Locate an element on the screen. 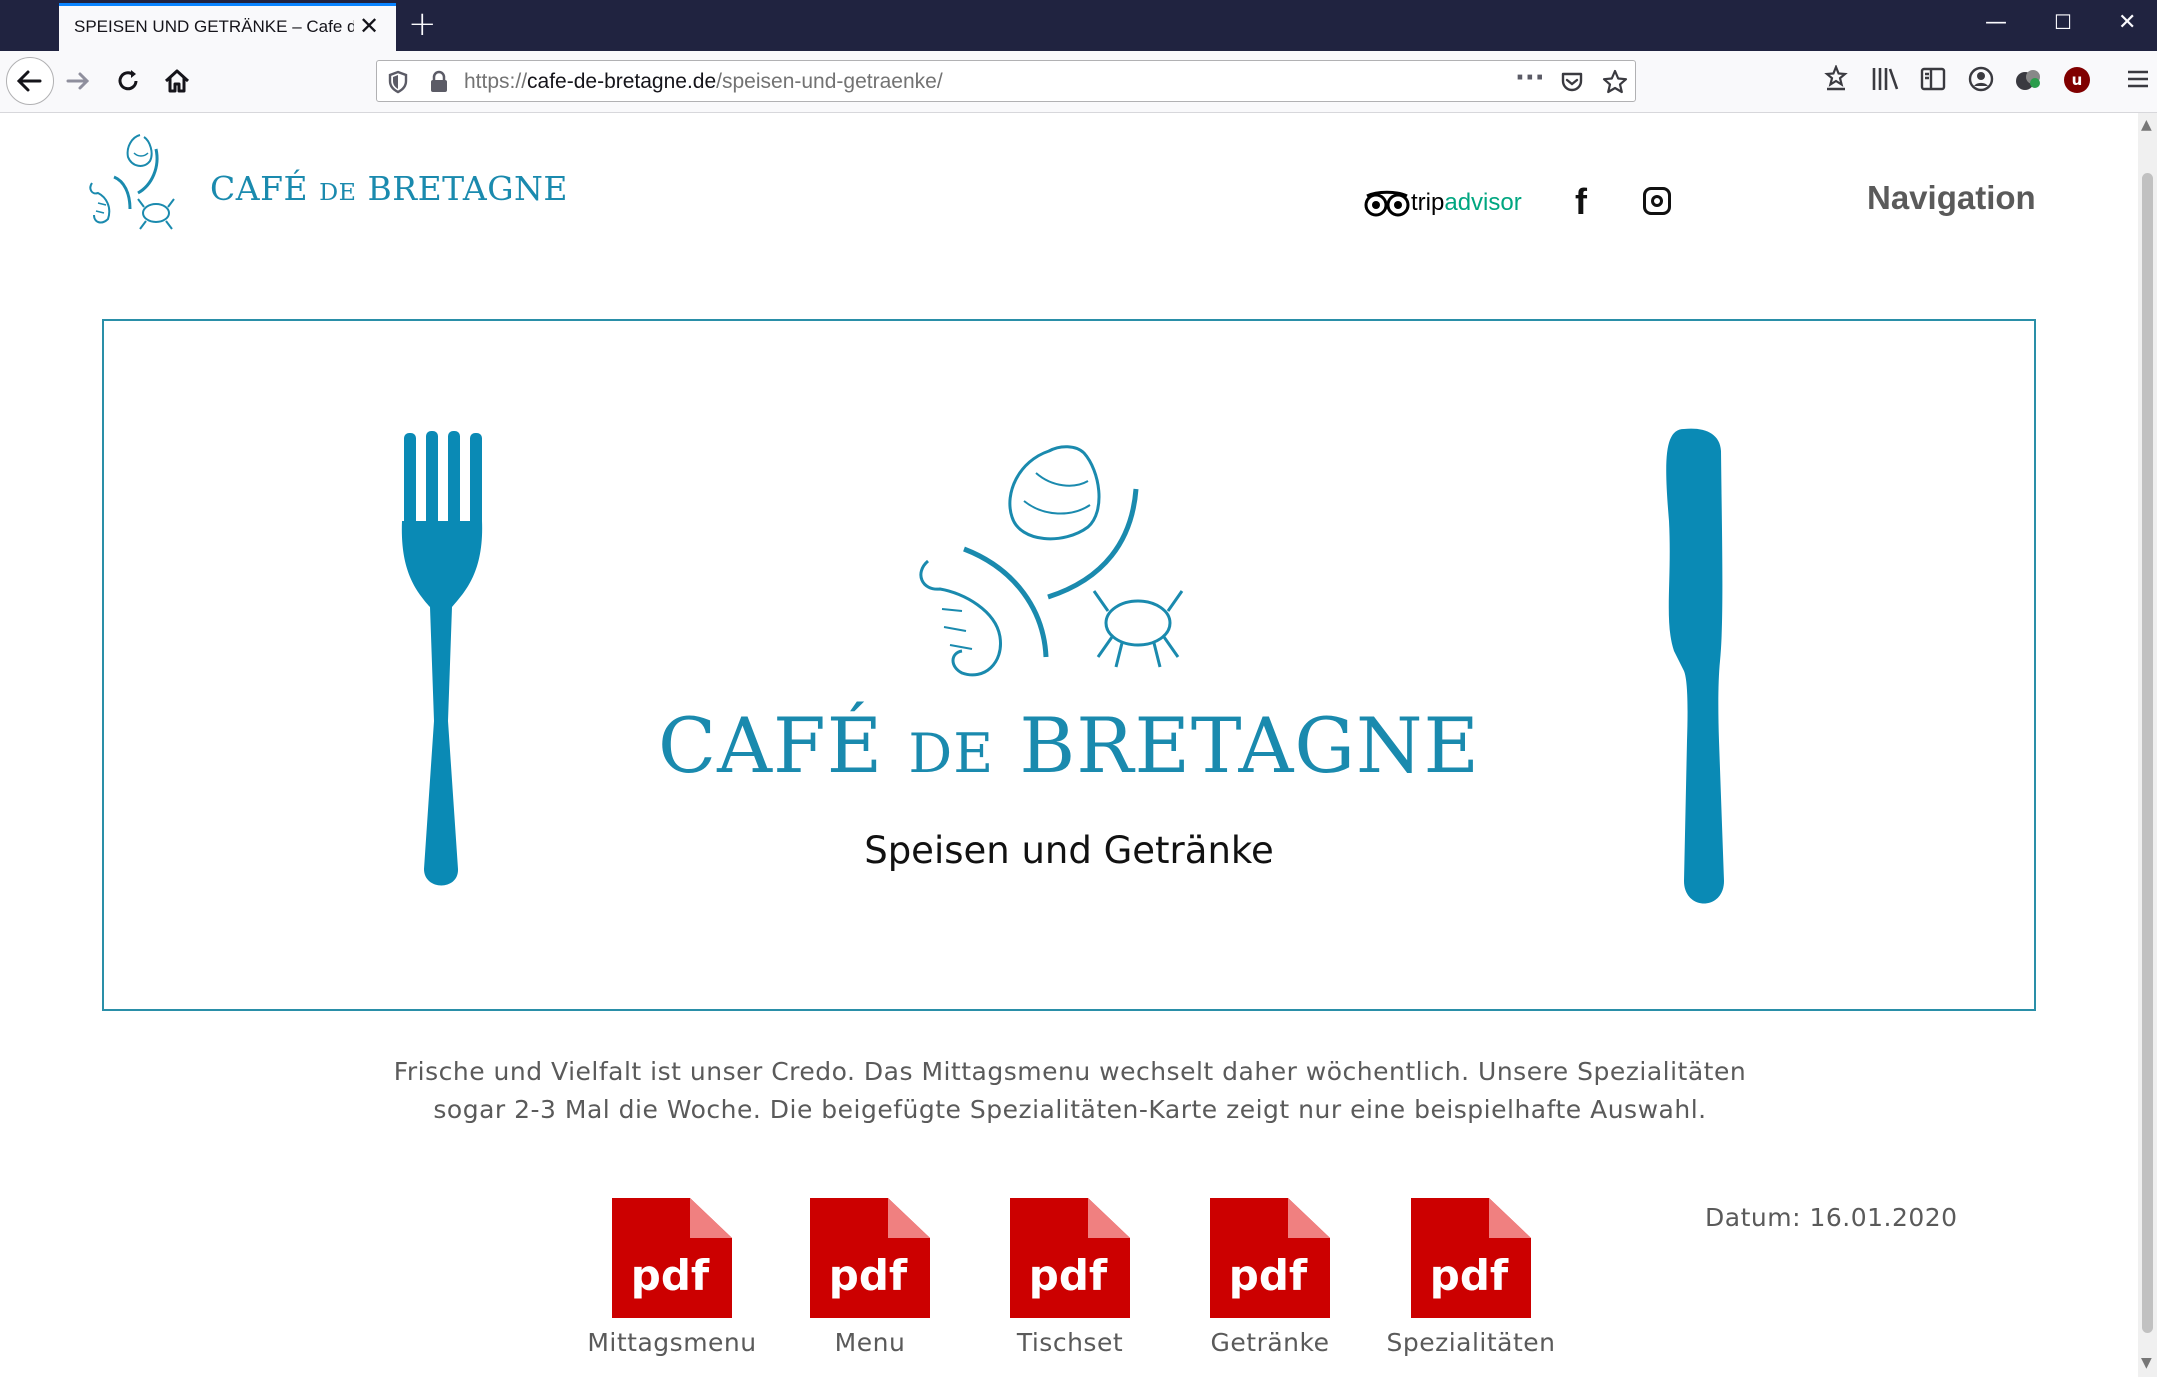  tab-bar: SPEISEN UND GETRÄNKE – Cafe de ✕ + — ☐ ✕ is located at coordinates (1078, 25).